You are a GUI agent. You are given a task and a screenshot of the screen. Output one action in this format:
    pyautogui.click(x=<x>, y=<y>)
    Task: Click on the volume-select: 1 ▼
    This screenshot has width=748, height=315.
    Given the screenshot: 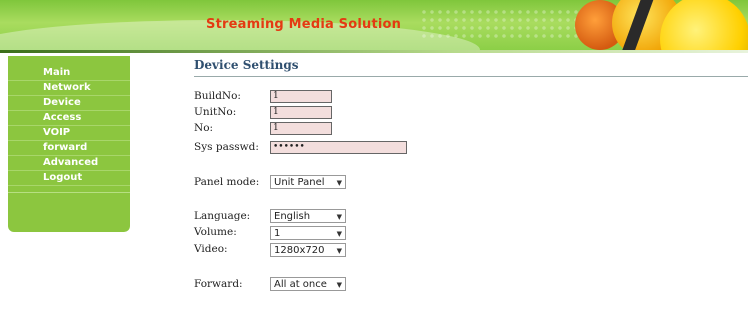 What is the action you would take?
    pyautogui.click(x=308, y=233)
    